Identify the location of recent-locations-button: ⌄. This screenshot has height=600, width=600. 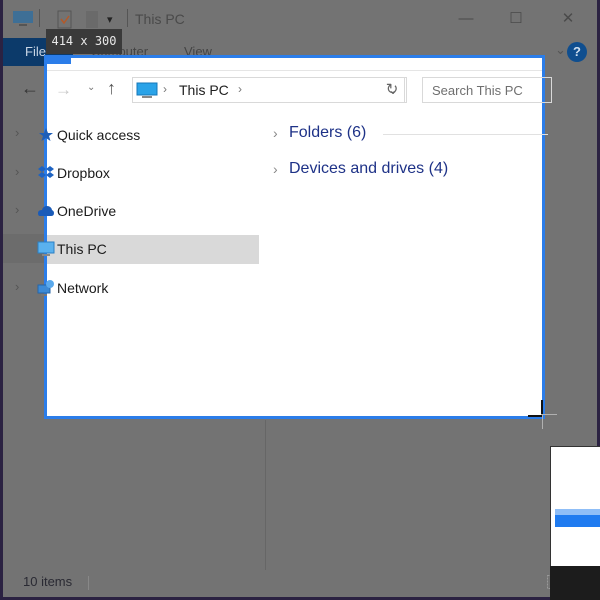
(91, 87).